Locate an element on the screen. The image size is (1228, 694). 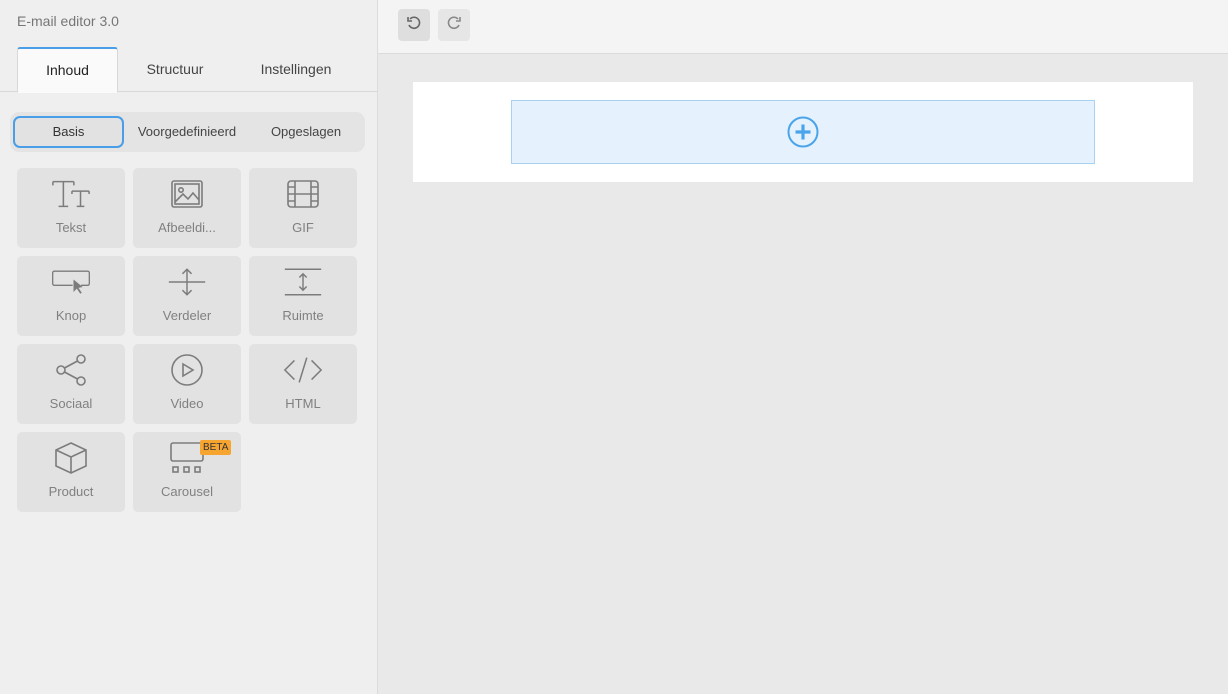
segment-voorgedefinieerd: Voorgedefinieerd is located at coordinates (187, 132).